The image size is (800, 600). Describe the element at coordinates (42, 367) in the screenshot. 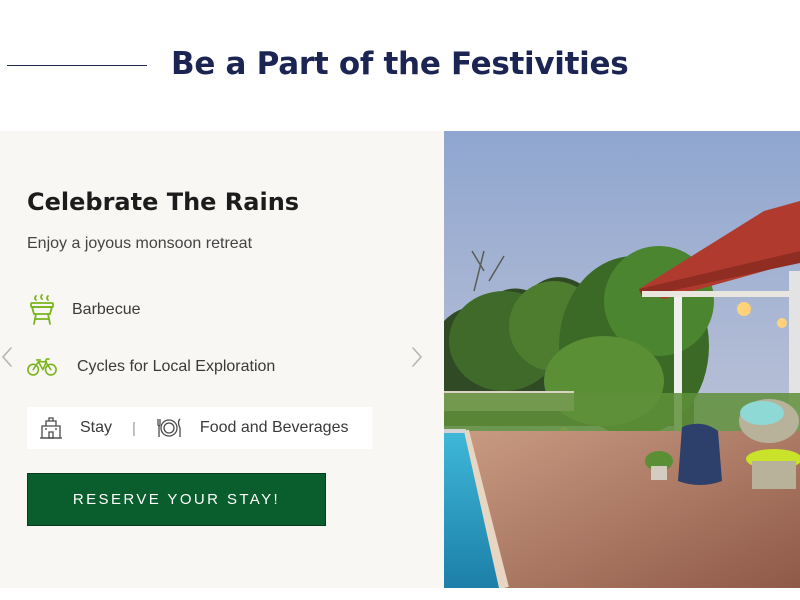

I see `bicycle-icon` at that location.